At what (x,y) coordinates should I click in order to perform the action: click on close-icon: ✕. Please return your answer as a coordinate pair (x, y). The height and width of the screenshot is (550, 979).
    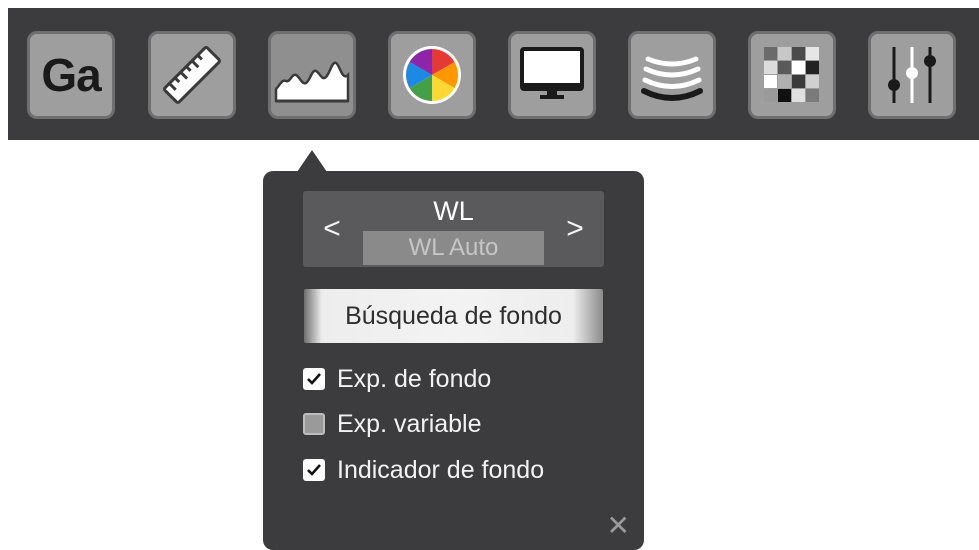
    Looking at the image, I should click on (618, 526).